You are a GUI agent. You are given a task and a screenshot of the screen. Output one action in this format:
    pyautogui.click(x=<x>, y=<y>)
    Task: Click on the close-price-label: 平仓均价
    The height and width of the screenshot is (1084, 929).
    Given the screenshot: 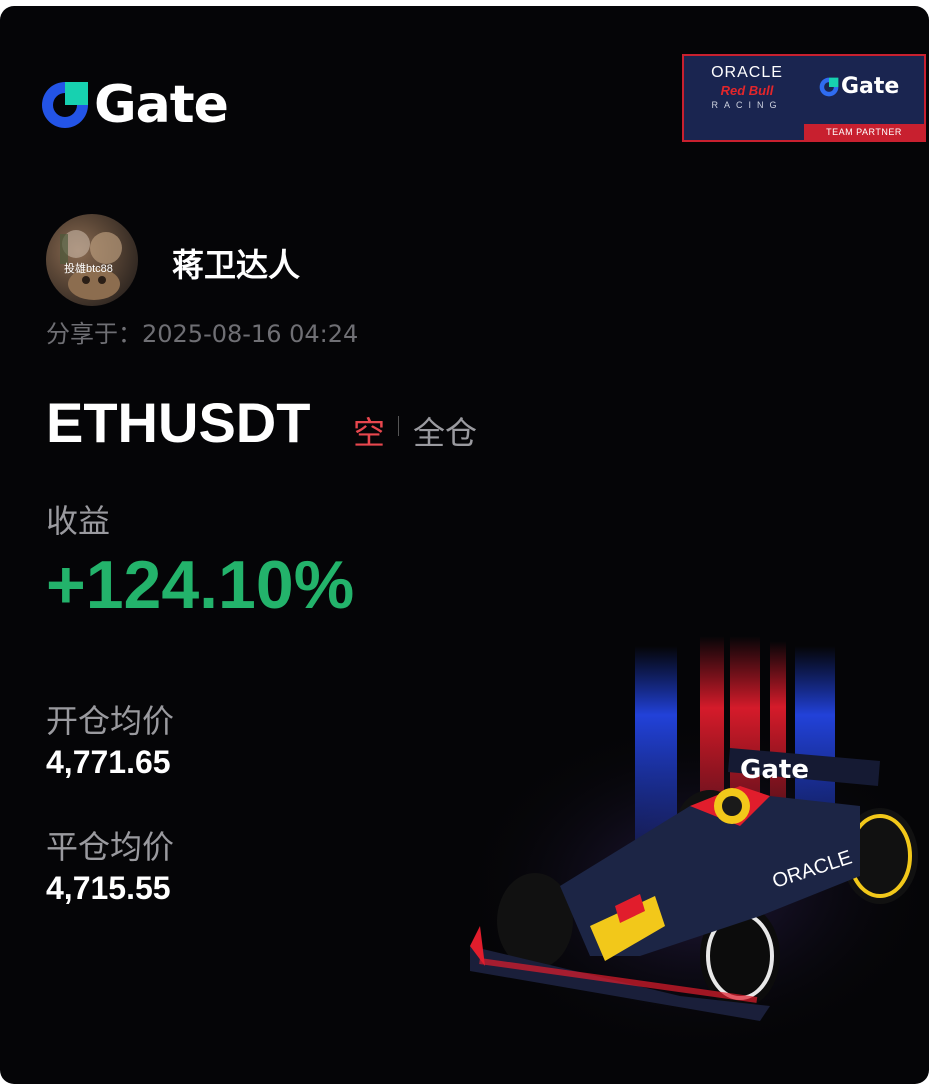 What is the action you would take?
    pyautogui.click(x=110, y=847)
    